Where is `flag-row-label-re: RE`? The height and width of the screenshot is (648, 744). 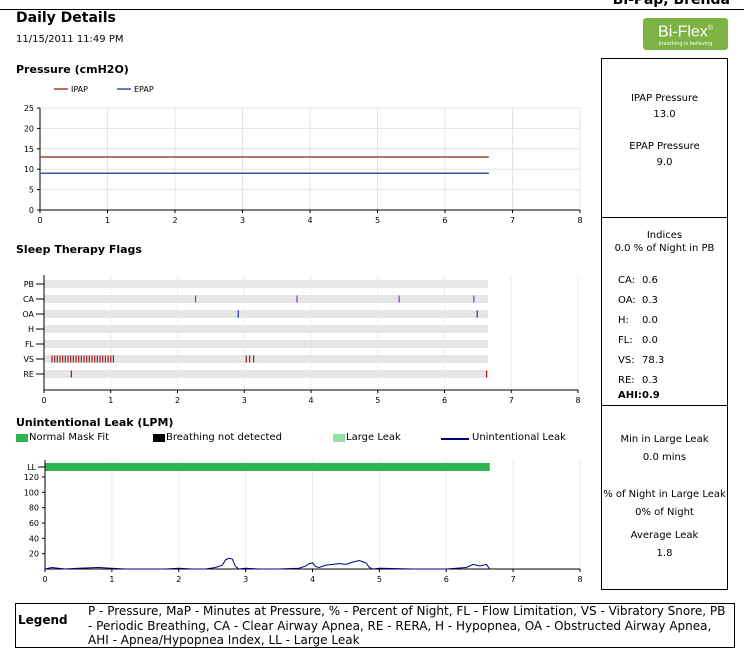
flag-row-label-re: RE is located at coordinates (28, 374).